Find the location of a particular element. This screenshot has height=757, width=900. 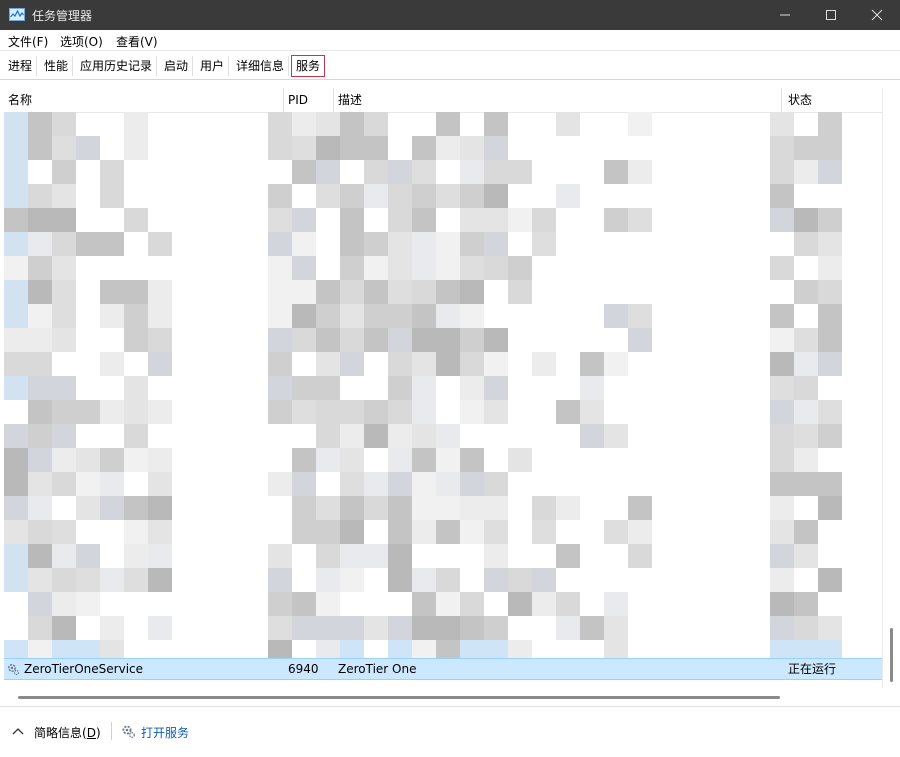

vertical-scroll-thumb is located at coordinates (891, 655).